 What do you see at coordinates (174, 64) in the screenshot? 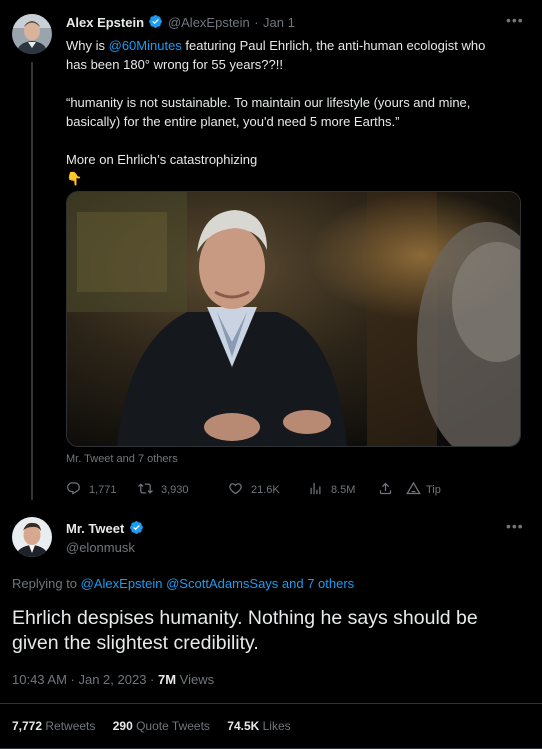
I see `tweet1-line2: has been 180° wrong for 55 years??!!` at bounding box center [174, 64].